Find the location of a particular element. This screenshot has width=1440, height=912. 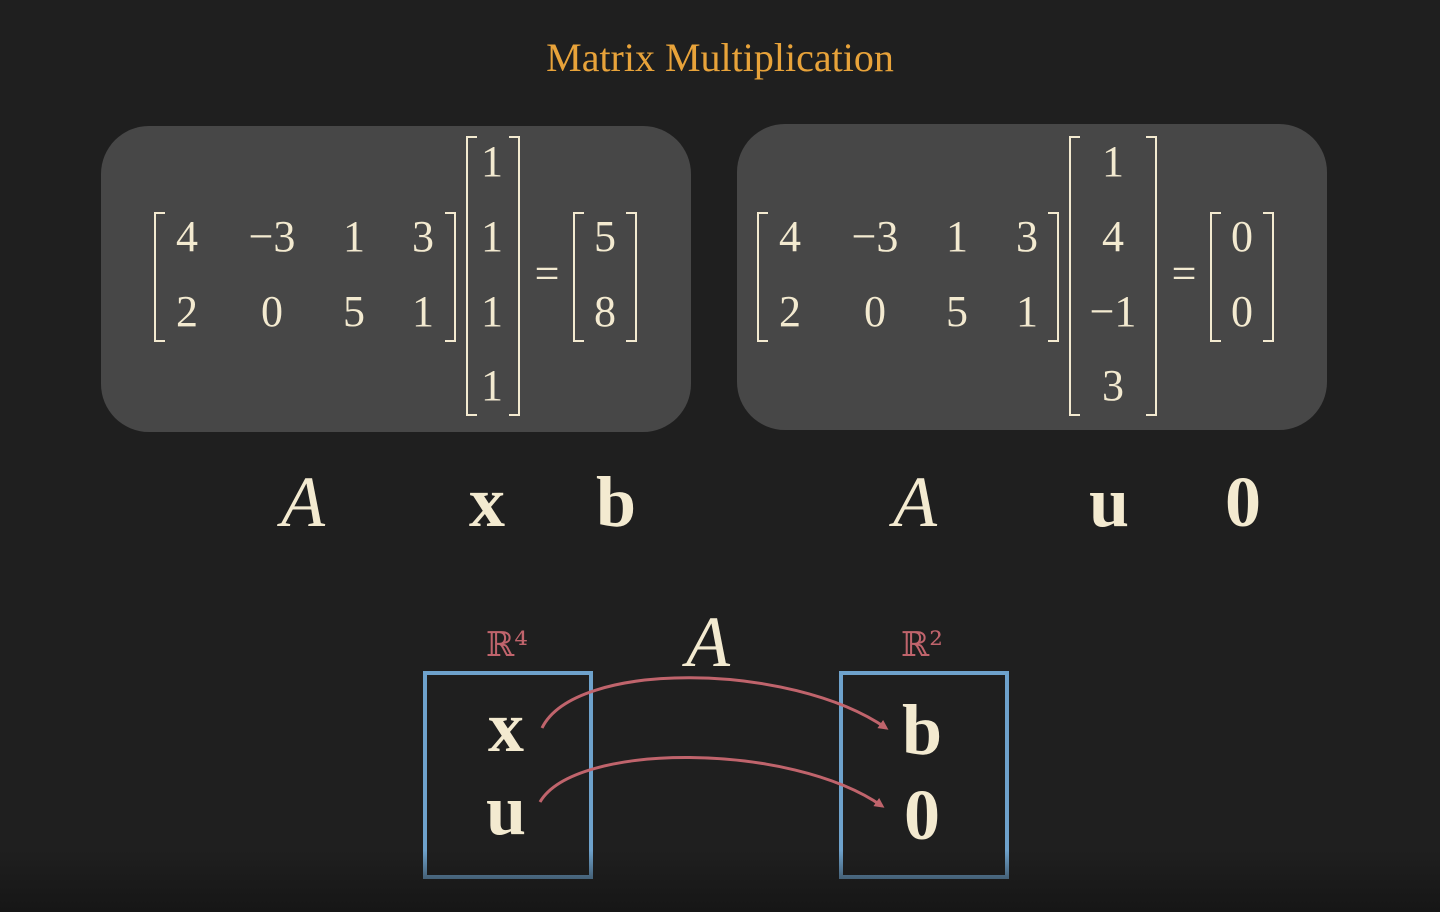

bottom-shadow is located at coordinates (720, 881).